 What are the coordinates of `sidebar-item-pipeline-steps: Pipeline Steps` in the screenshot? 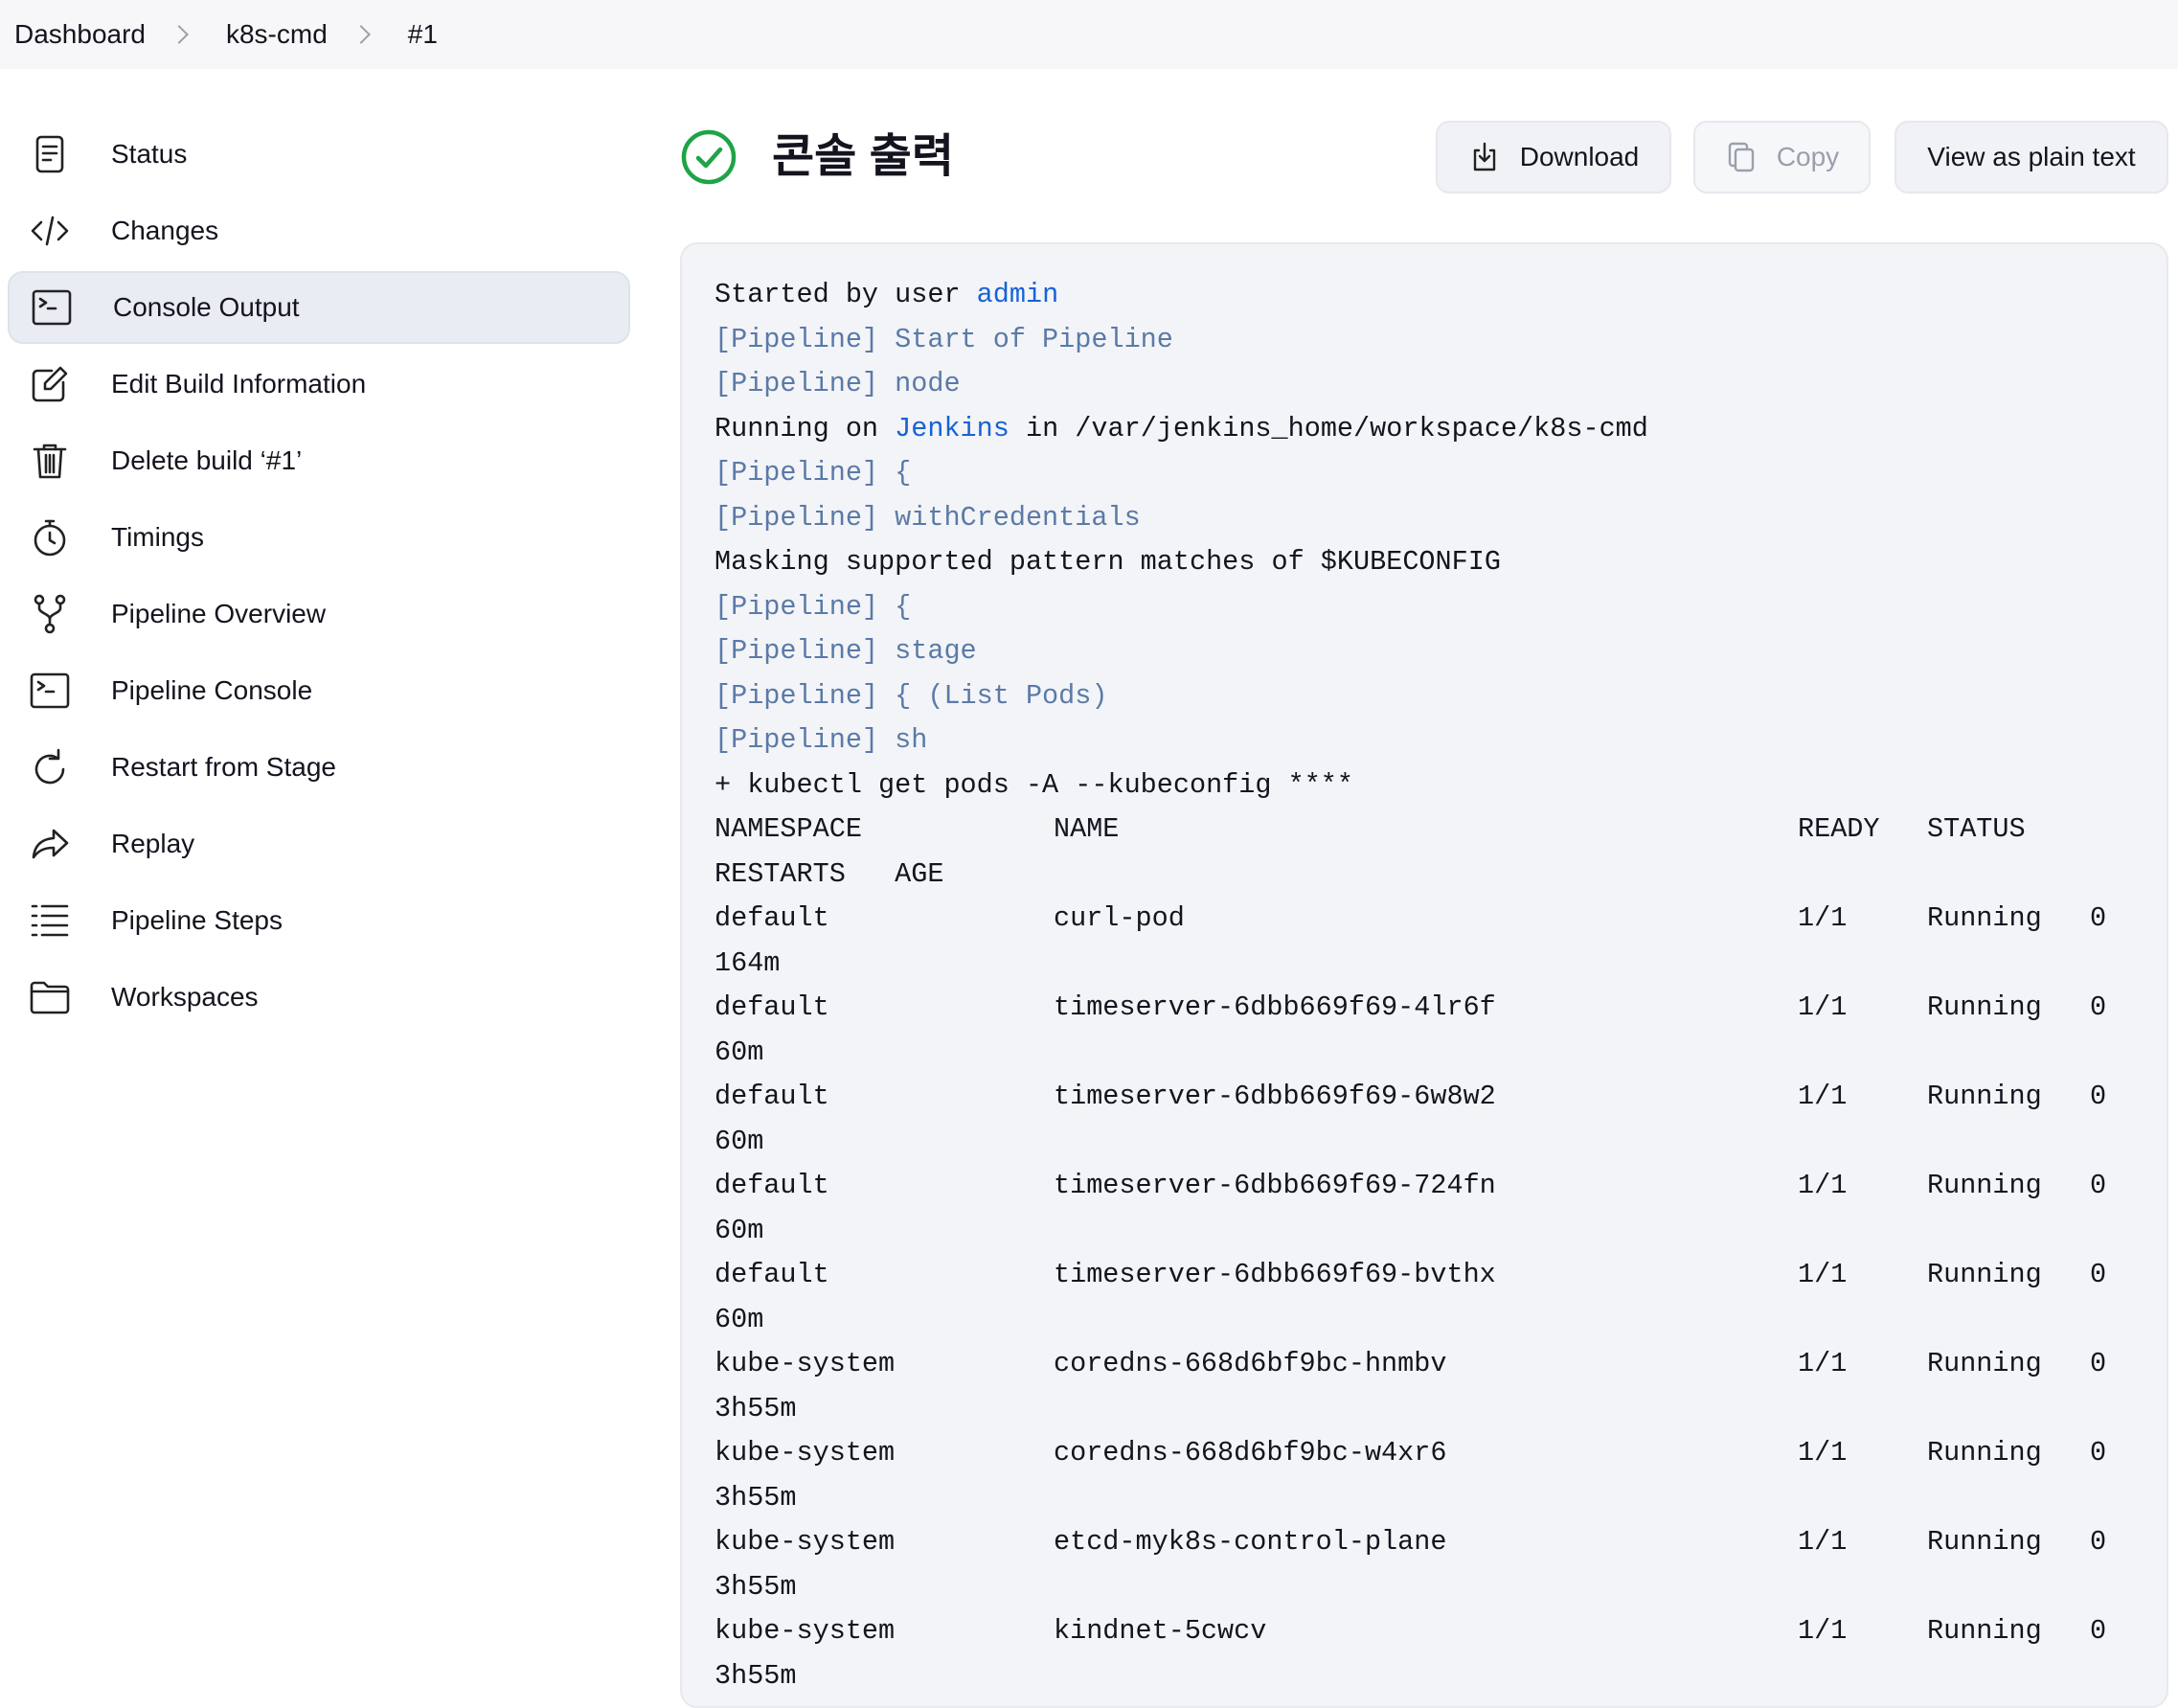 It's located at (319, 920).